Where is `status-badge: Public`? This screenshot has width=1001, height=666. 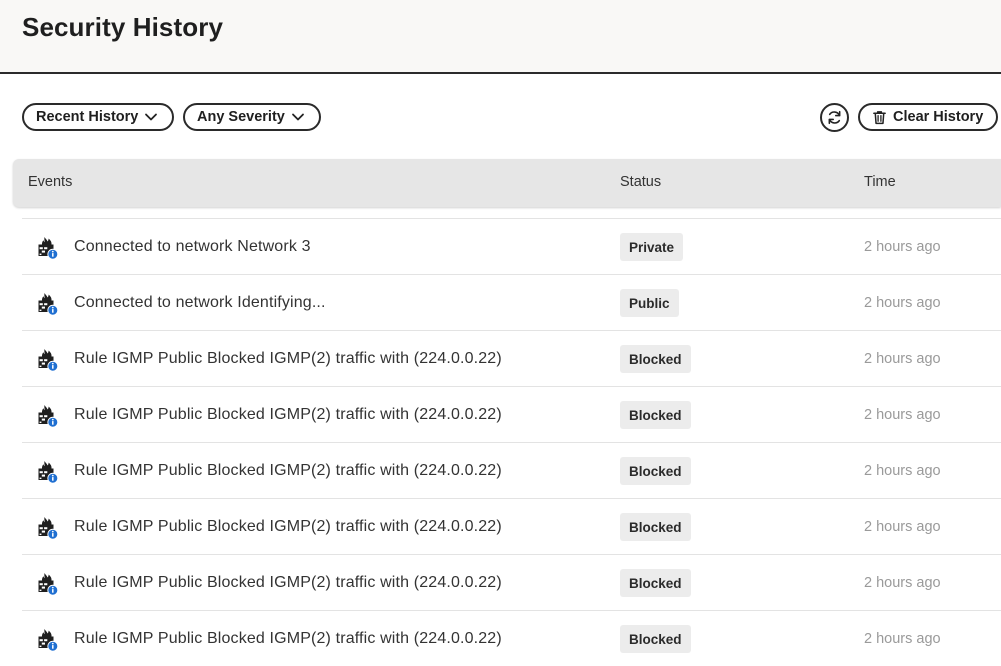 status-badge: Public is located at coordinates (649, 303).